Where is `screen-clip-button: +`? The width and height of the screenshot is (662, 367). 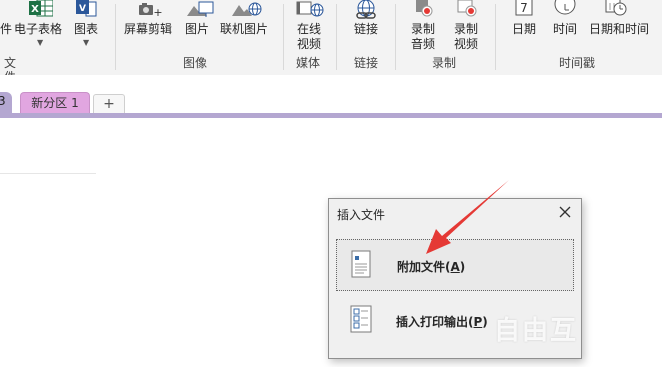
screen-clip-button: + is located at coordinates (148, 9).